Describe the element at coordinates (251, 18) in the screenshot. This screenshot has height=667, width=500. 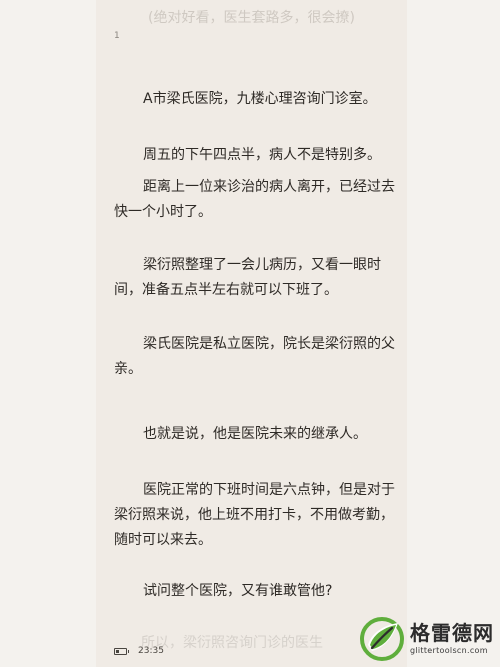
I see `chapter-subtitle-faded: (绝对好看，医生套路多，很会撩)` at that location.